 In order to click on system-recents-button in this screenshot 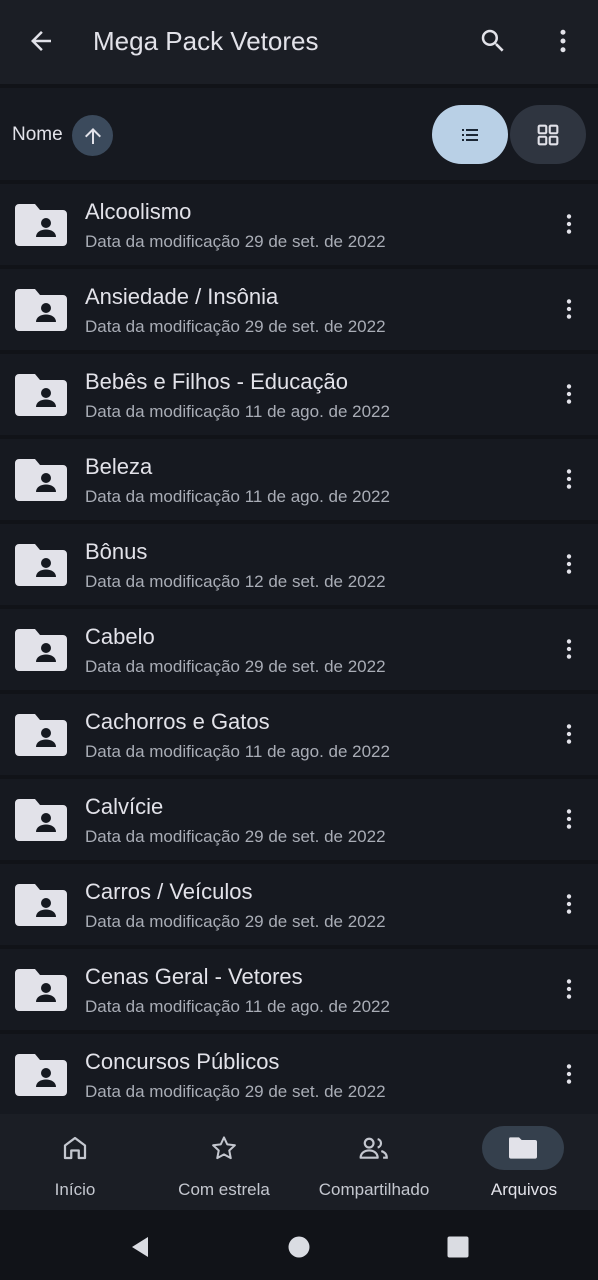, I will do `click(458, 1247)`.